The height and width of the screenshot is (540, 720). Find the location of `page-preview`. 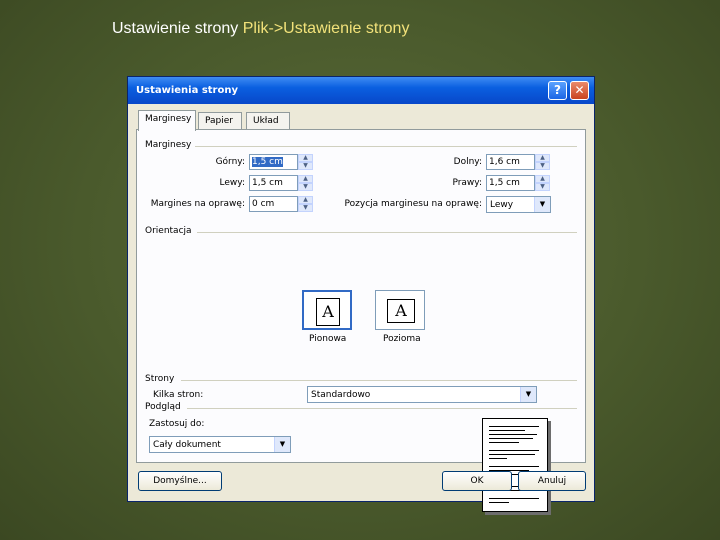

page-preview is located at coordinates (515, 465).